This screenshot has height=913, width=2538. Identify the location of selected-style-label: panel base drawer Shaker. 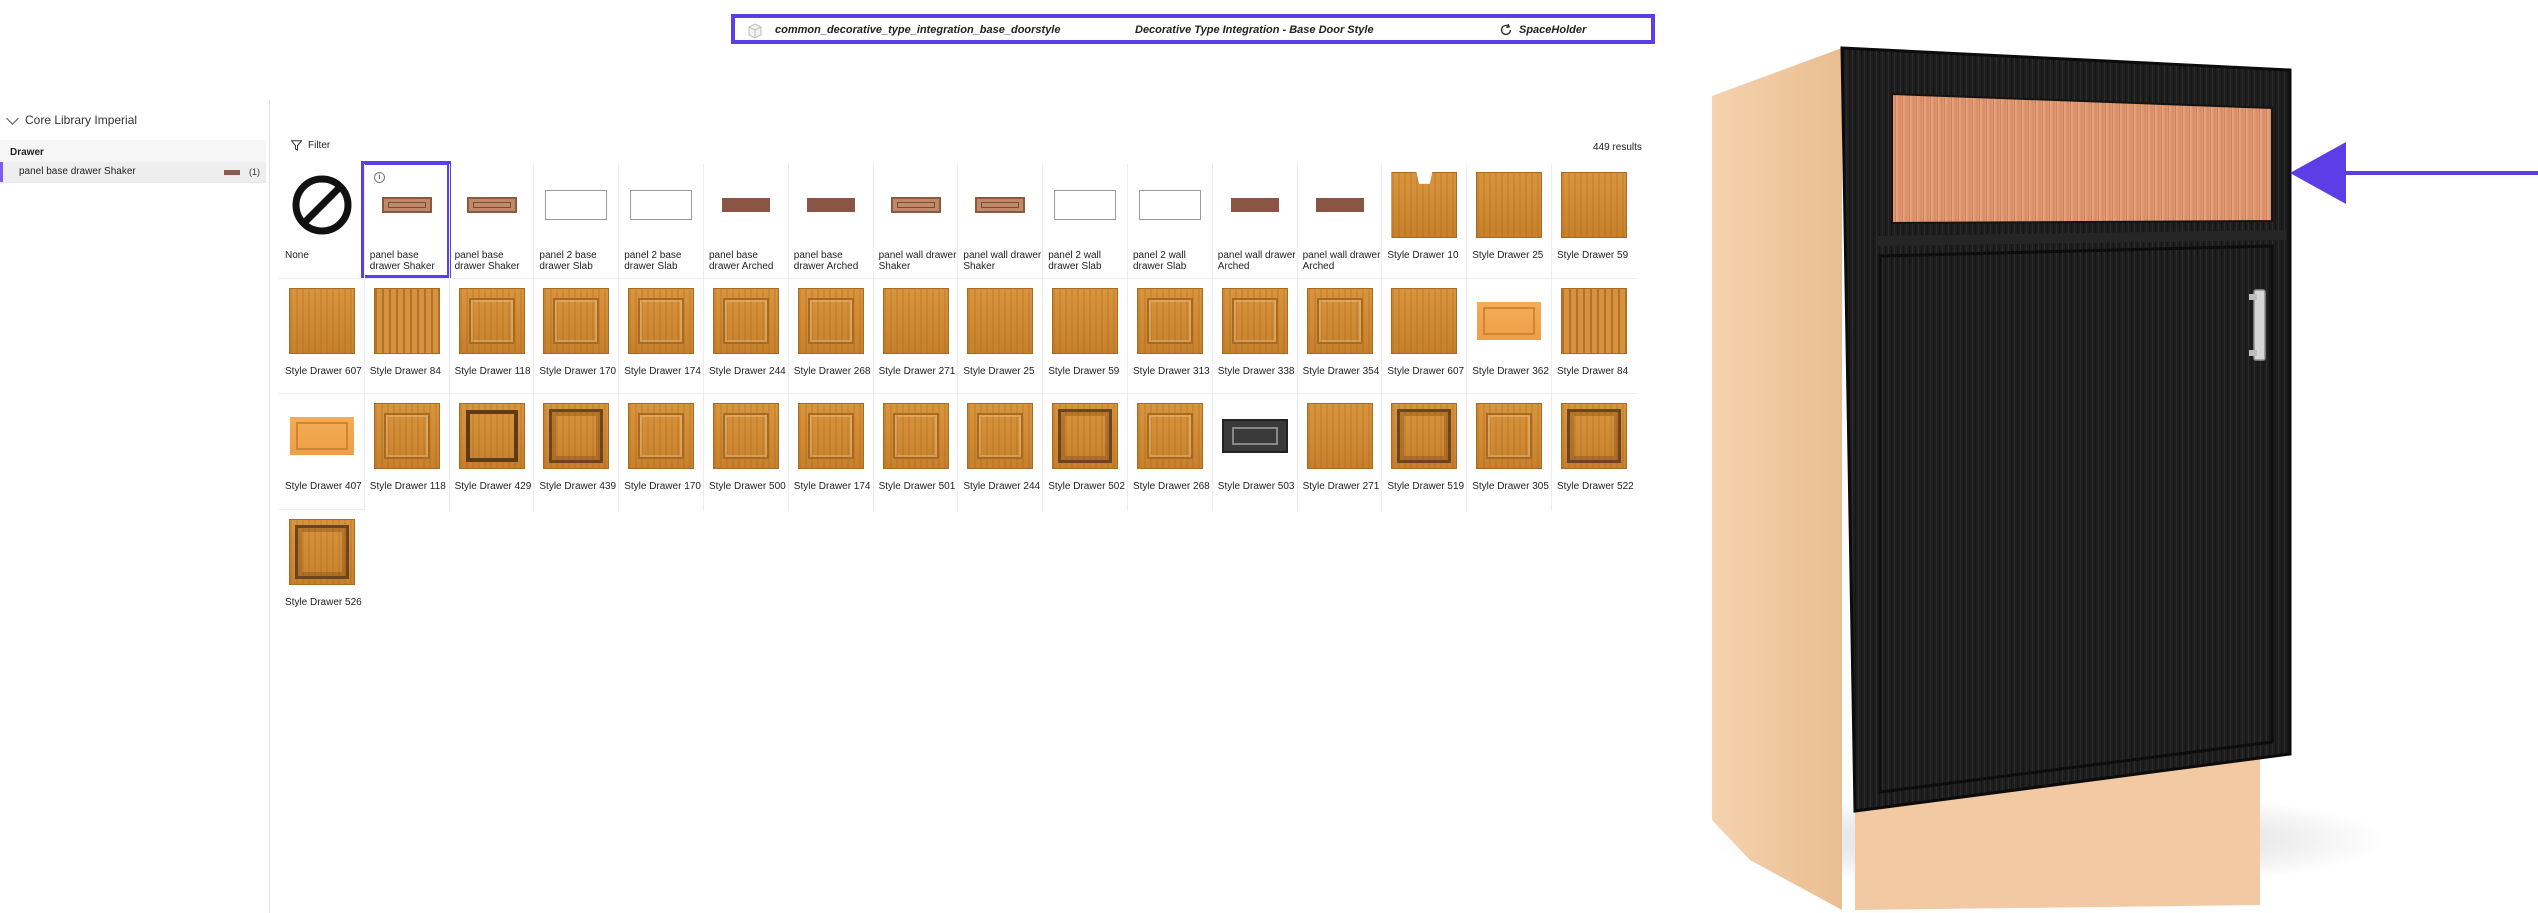
(77, 171).